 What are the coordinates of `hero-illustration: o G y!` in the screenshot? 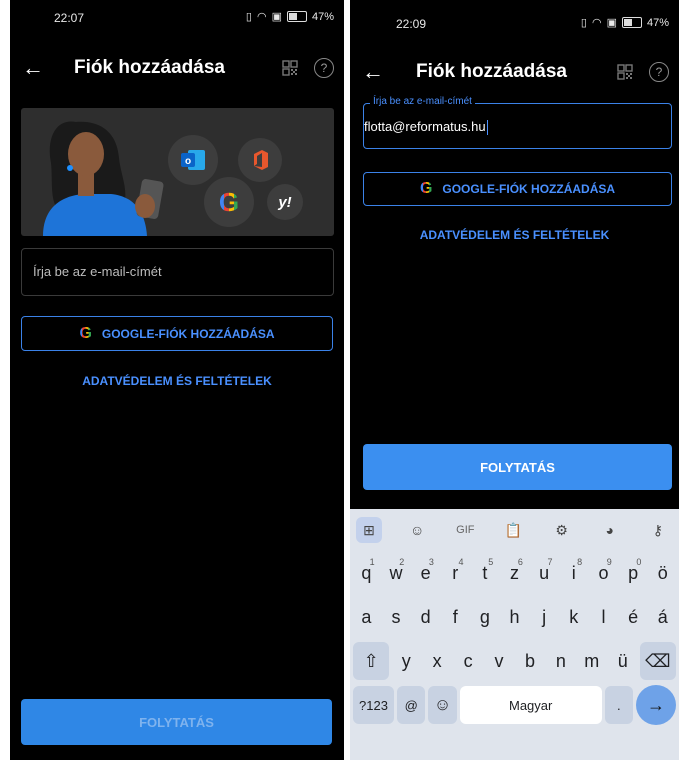 It's located at (177, 172).